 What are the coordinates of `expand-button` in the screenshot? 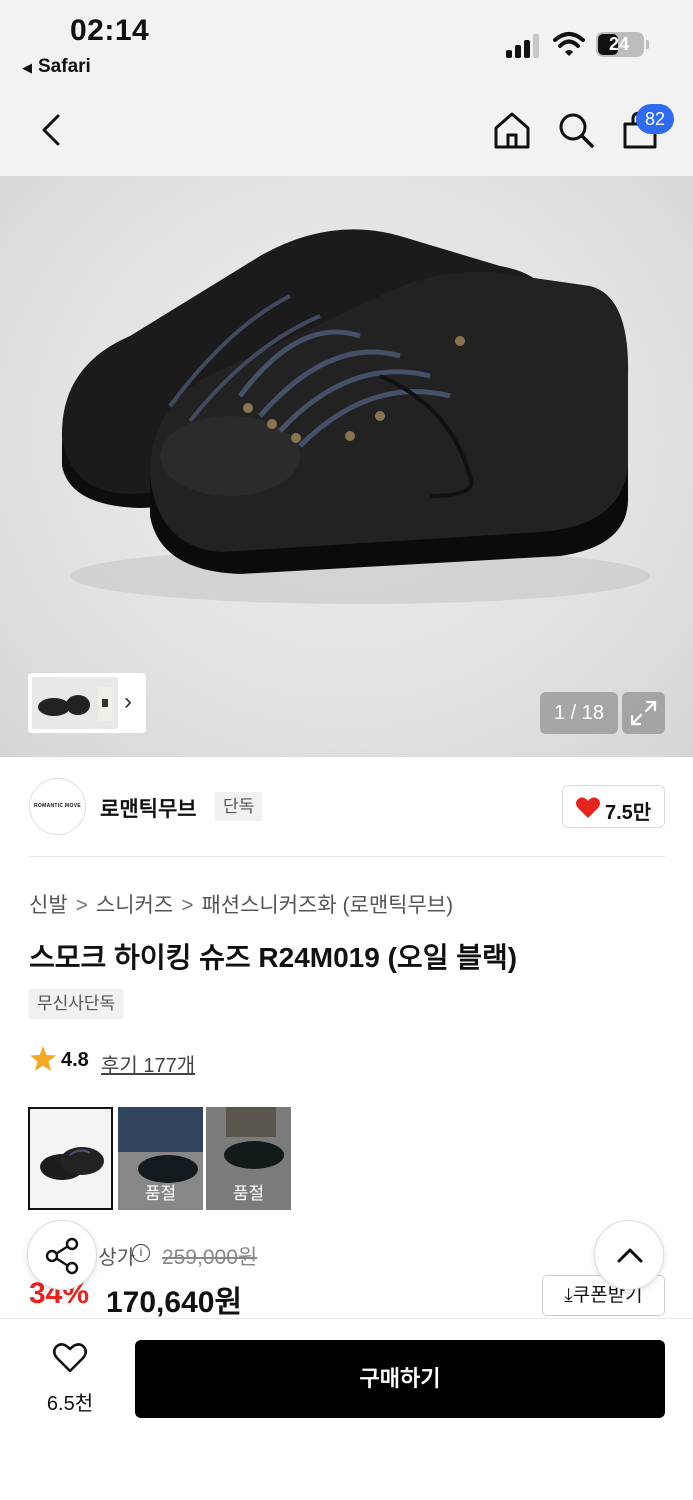 It's located at (643, 713).